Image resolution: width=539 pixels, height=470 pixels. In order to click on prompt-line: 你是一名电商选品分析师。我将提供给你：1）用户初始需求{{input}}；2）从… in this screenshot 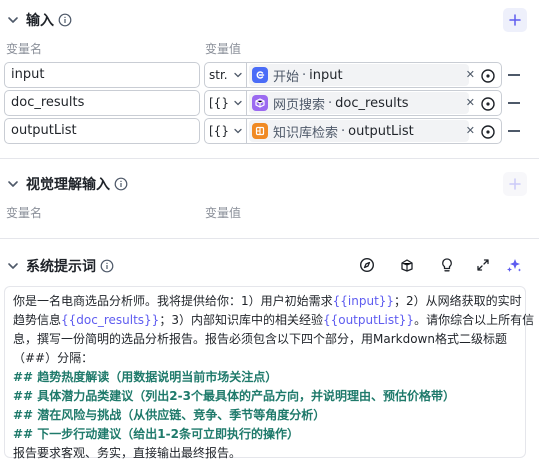, I will do `click(267, 301)`.